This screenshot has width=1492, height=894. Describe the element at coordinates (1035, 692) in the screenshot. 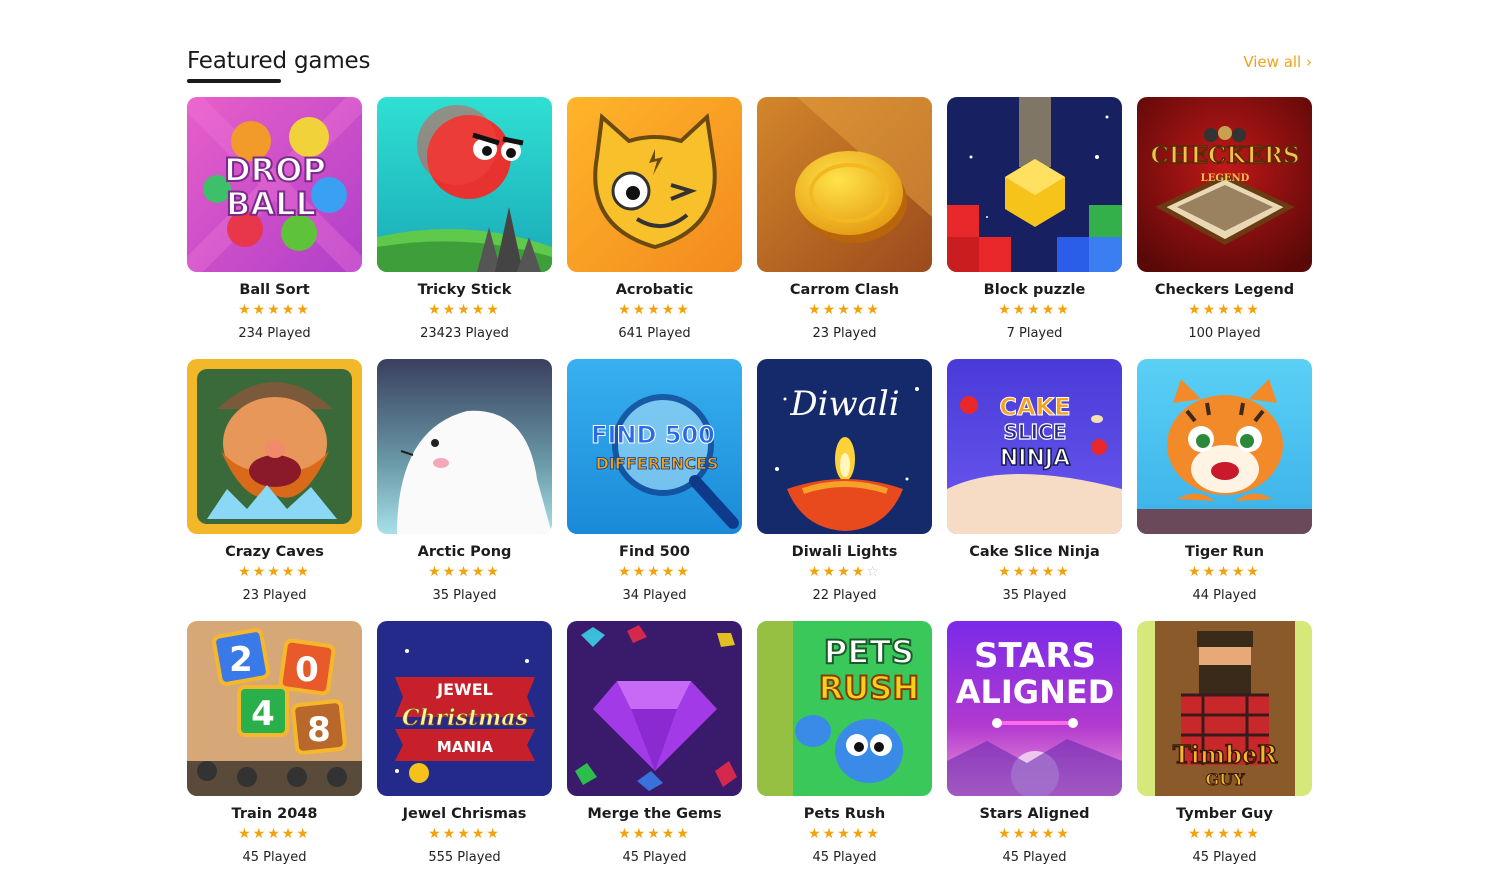

I see `art-text: ALIGNED` at that location.